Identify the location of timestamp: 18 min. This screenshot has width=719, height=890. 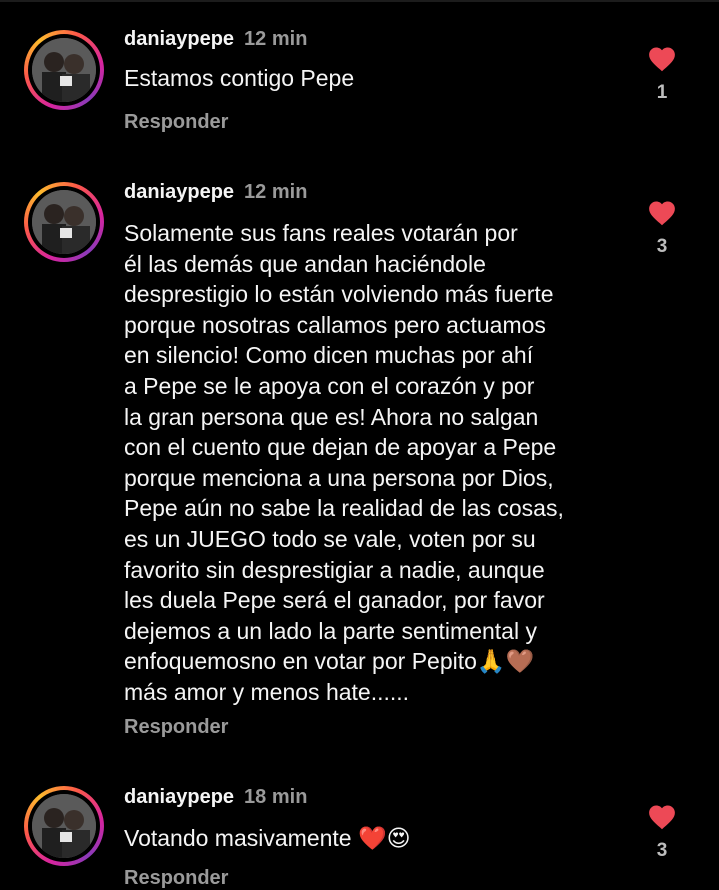
(276, 797).